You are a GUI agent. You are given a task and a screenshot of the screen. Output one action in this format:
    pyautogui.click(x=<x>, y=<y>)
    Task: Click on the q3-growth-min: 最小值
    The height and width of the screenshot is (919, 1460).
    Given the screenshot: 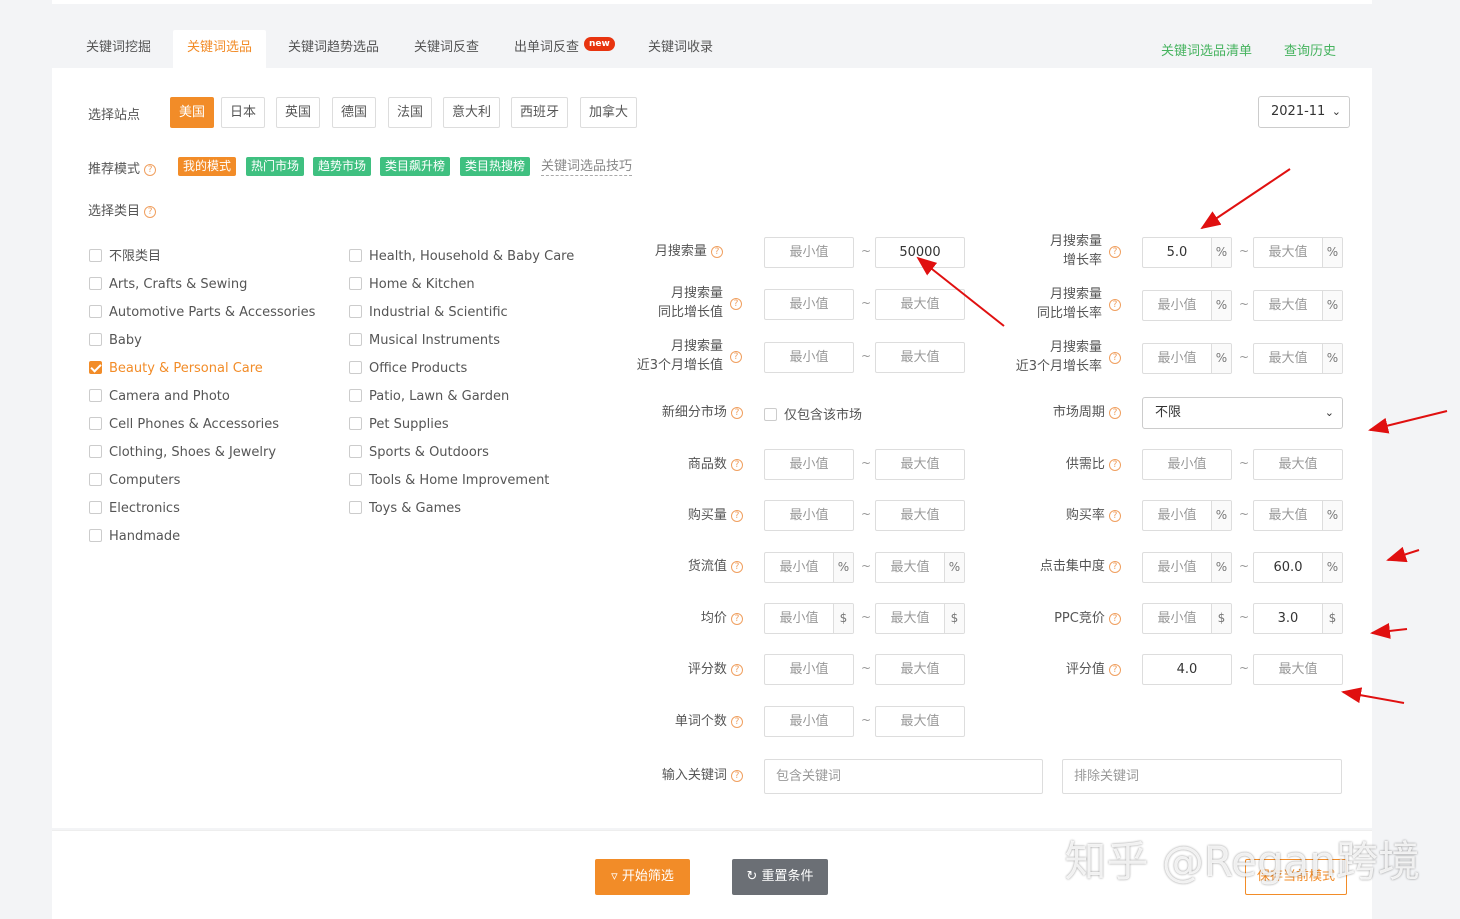 What is the action you would take?
    pyautogui.click(x=809, y=357)
    